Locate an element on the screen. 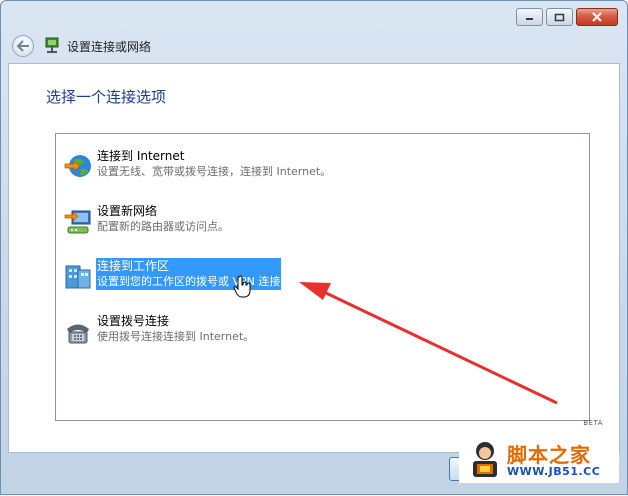 Image resolution: width=628 pixels, height=496 pixels. option-description: 设置无线、宽带或拨号连接，连接到 Internet。 is located at coordinates (214, 171).